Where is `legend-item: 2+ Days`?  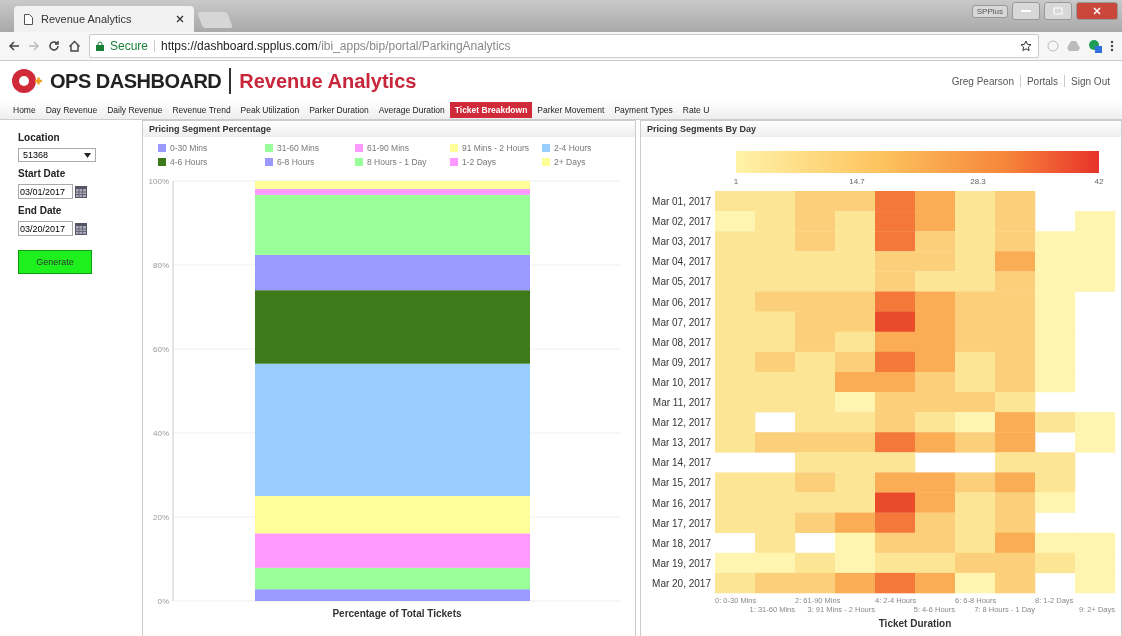 legend-item: 2+ Days is located at coordinates (588, 162).